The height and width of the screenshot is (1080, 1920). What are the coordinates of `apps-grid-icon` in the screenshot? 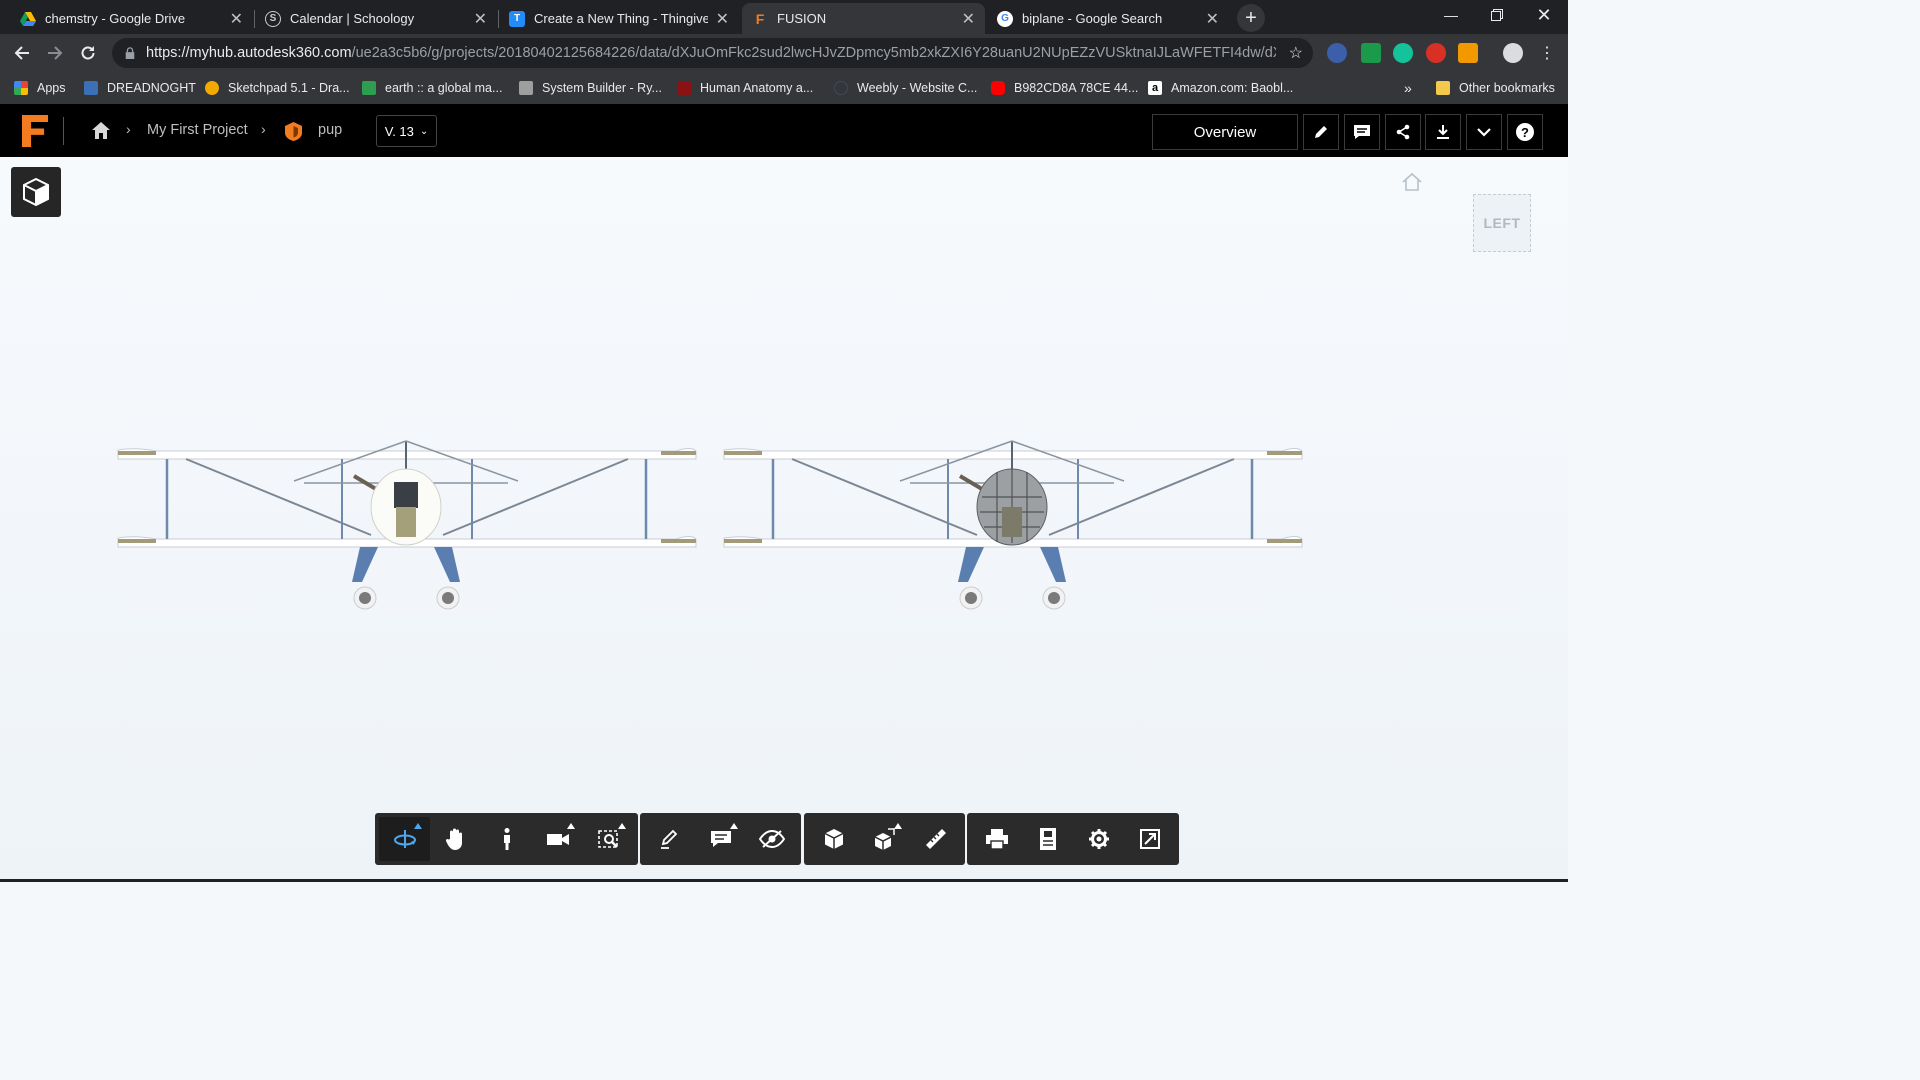 It's located at (21, 88).